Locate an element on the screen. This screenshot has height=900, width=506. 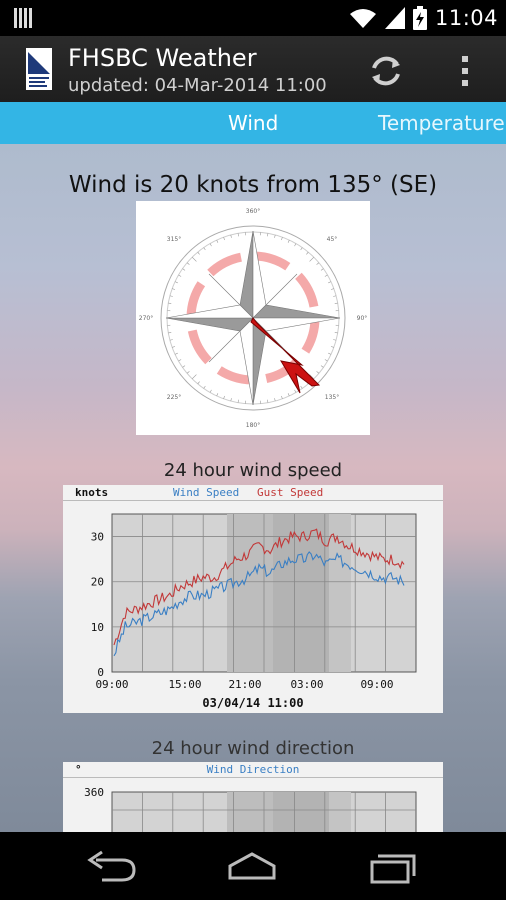
back-icon is located at coordinates (112, 866).